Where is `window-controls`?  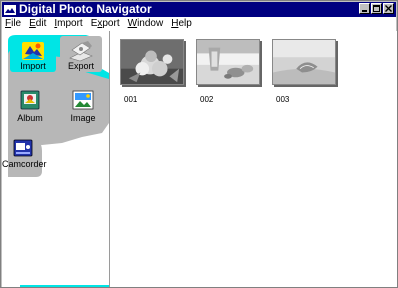 window-controls is located at coordinates (376, 8).